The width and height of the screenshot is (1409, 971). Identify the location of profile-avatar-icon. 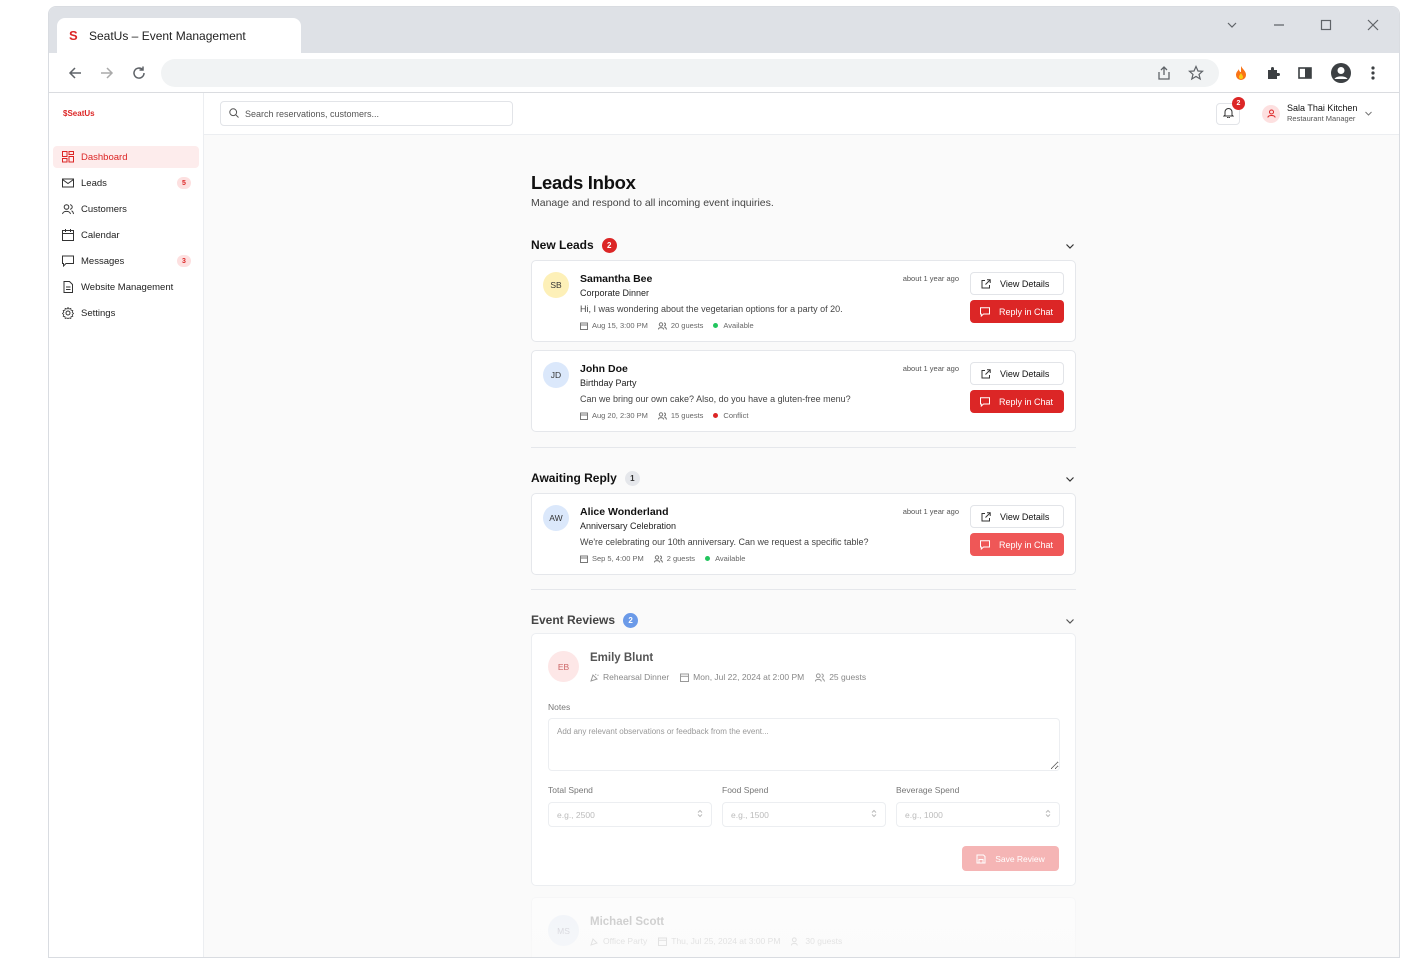
(1341, 73).